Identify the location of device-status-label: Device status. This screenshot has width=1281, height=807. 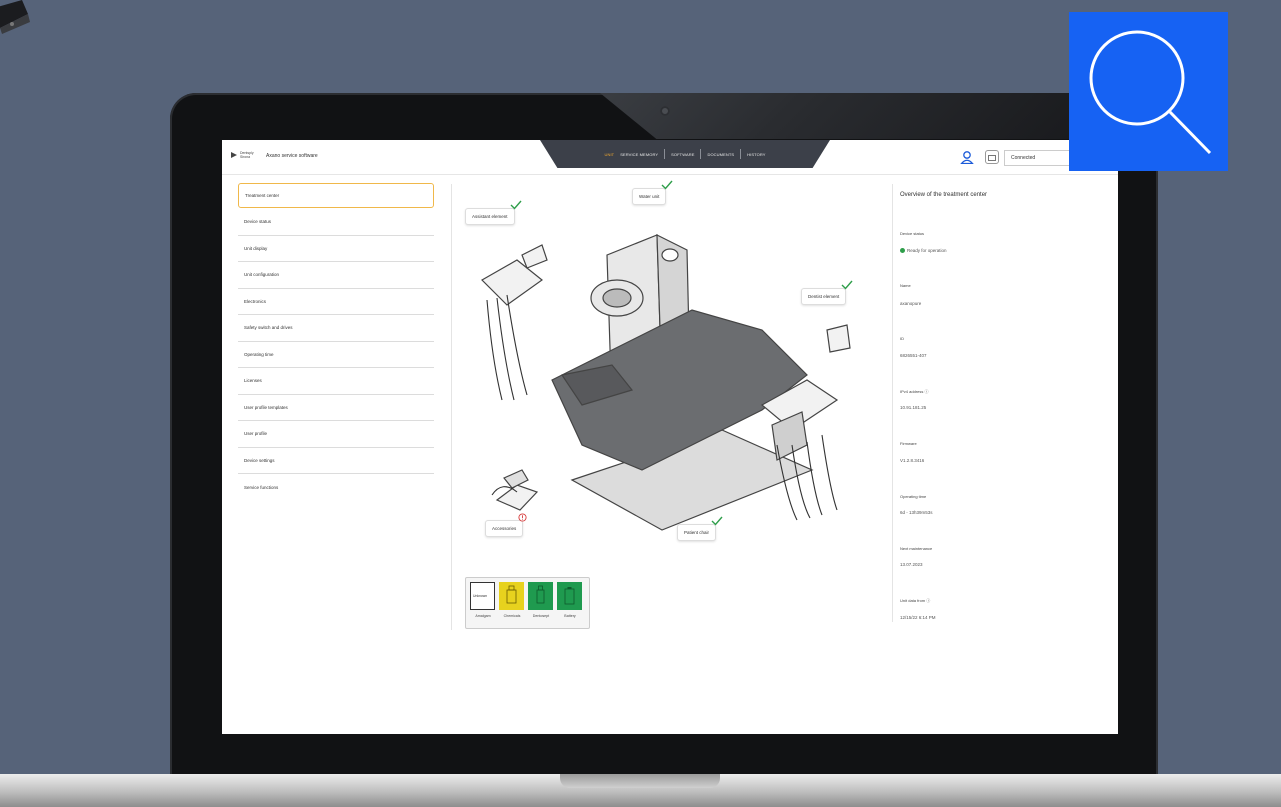
(912, 233).